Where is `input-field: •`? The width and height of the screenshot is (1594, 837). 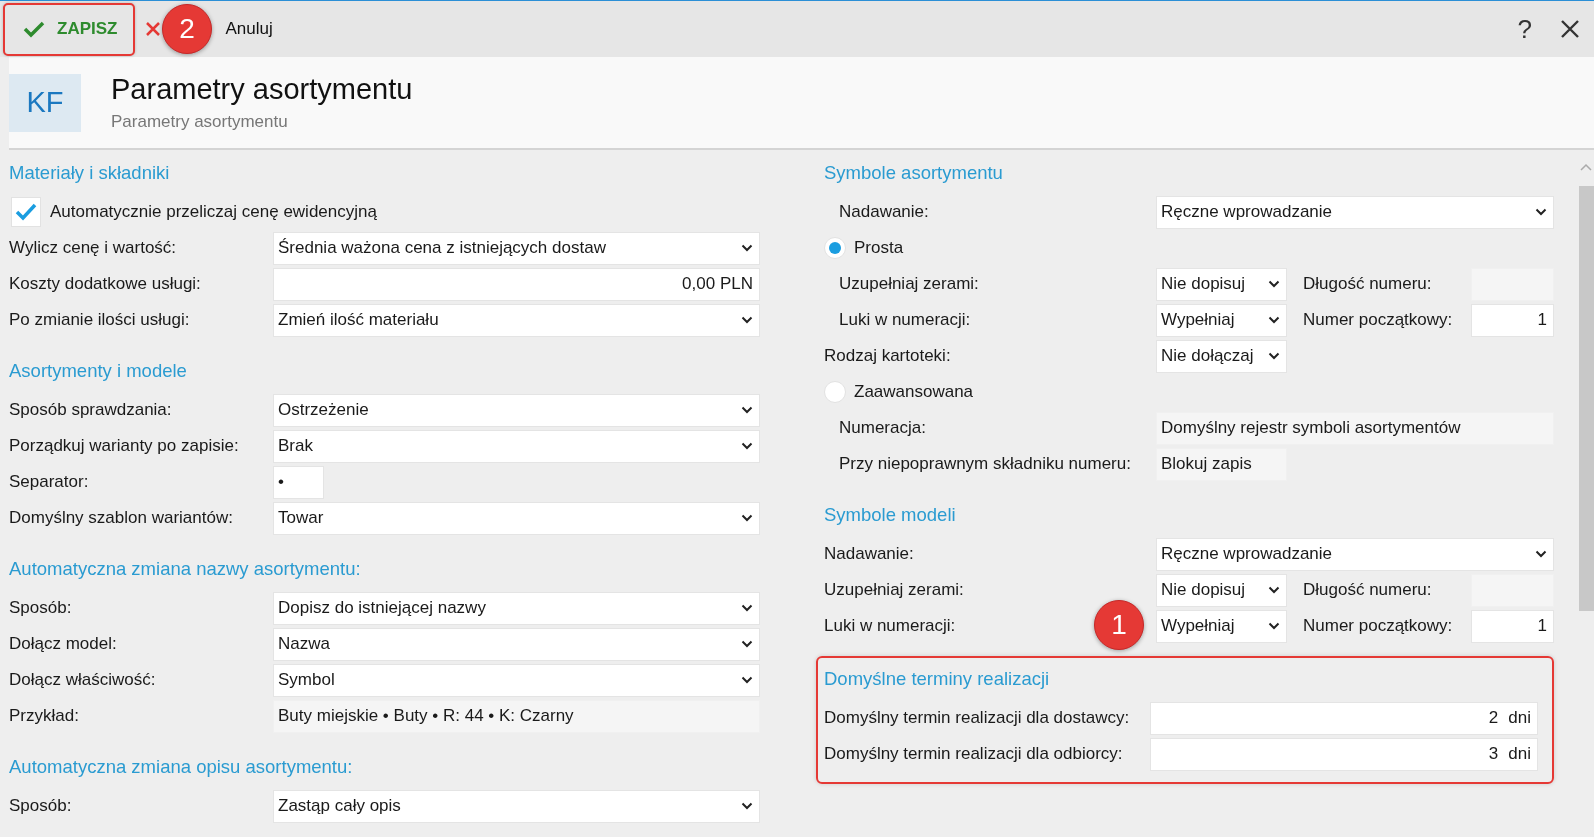
input-field: • is located at coordinates (298, 482).